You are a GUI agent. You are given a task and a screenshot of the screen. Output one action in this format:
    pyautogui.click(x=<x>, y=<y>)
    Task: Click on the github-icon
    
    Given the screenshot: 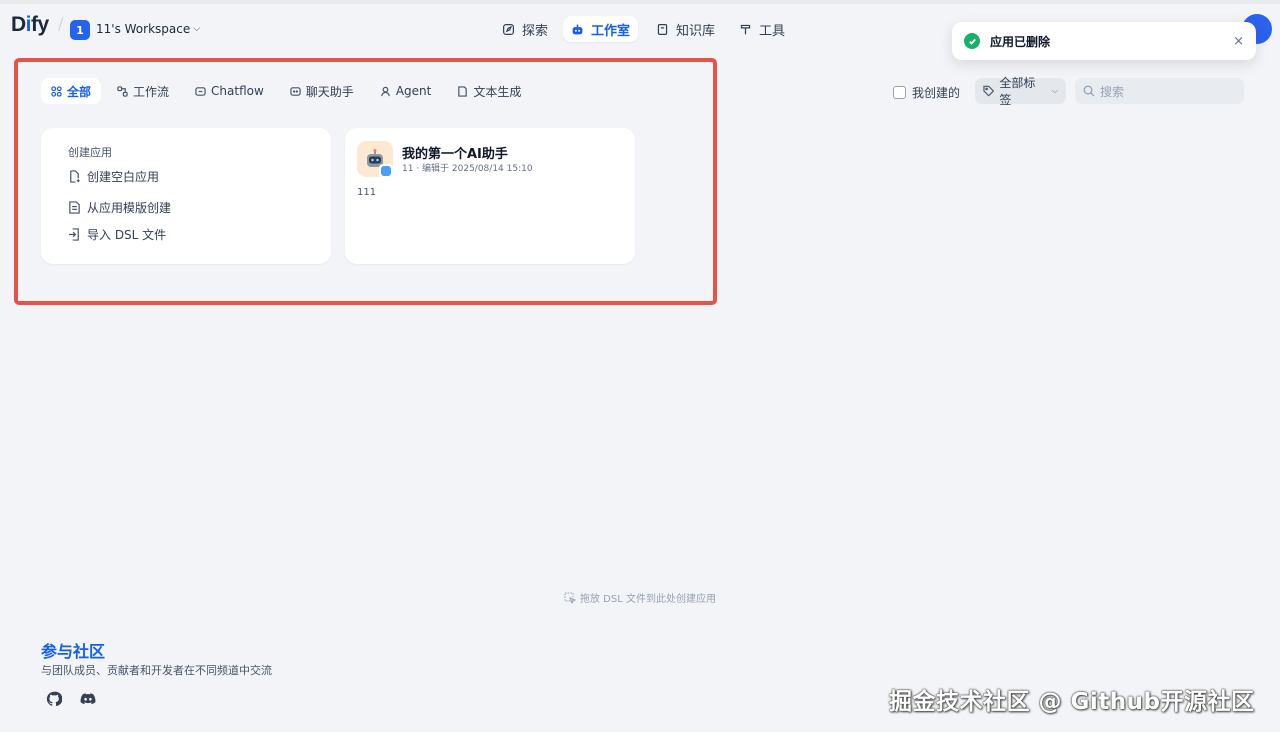 What is the action you would take?
    pyautogui.click(x=54, y=699)
    